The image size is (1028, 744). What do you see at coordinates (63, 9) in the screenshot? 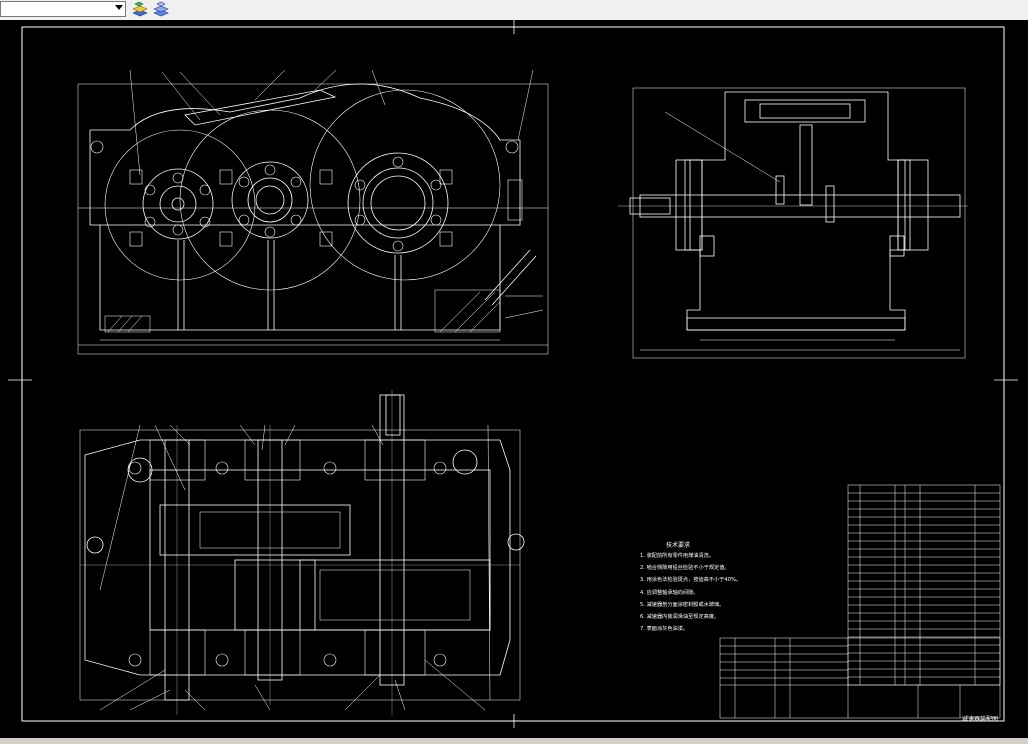
I see `layer-dropdown` at bounding box center [63, 9].